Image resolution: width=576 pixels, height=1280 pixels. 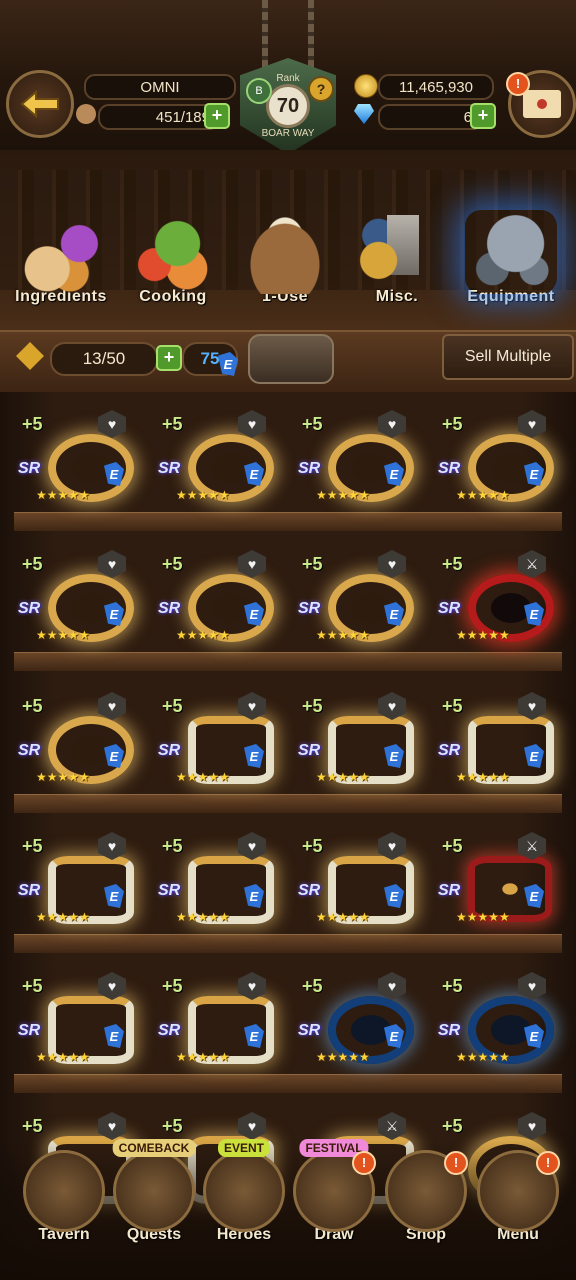 I want to click on nav-heroes: EVENT Heroes, so click(x=244, y=1204).